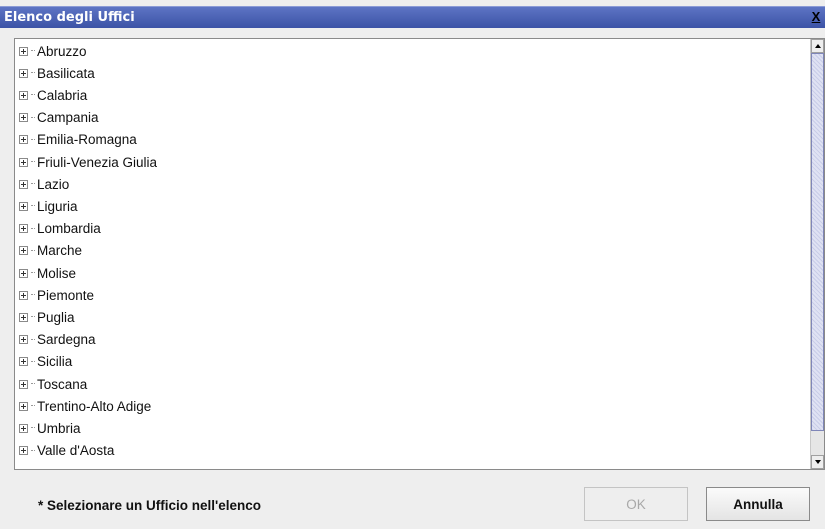  I want to click on instruction-text: * Selezionare un Ufficio nell'elenco, so click(150, 505).